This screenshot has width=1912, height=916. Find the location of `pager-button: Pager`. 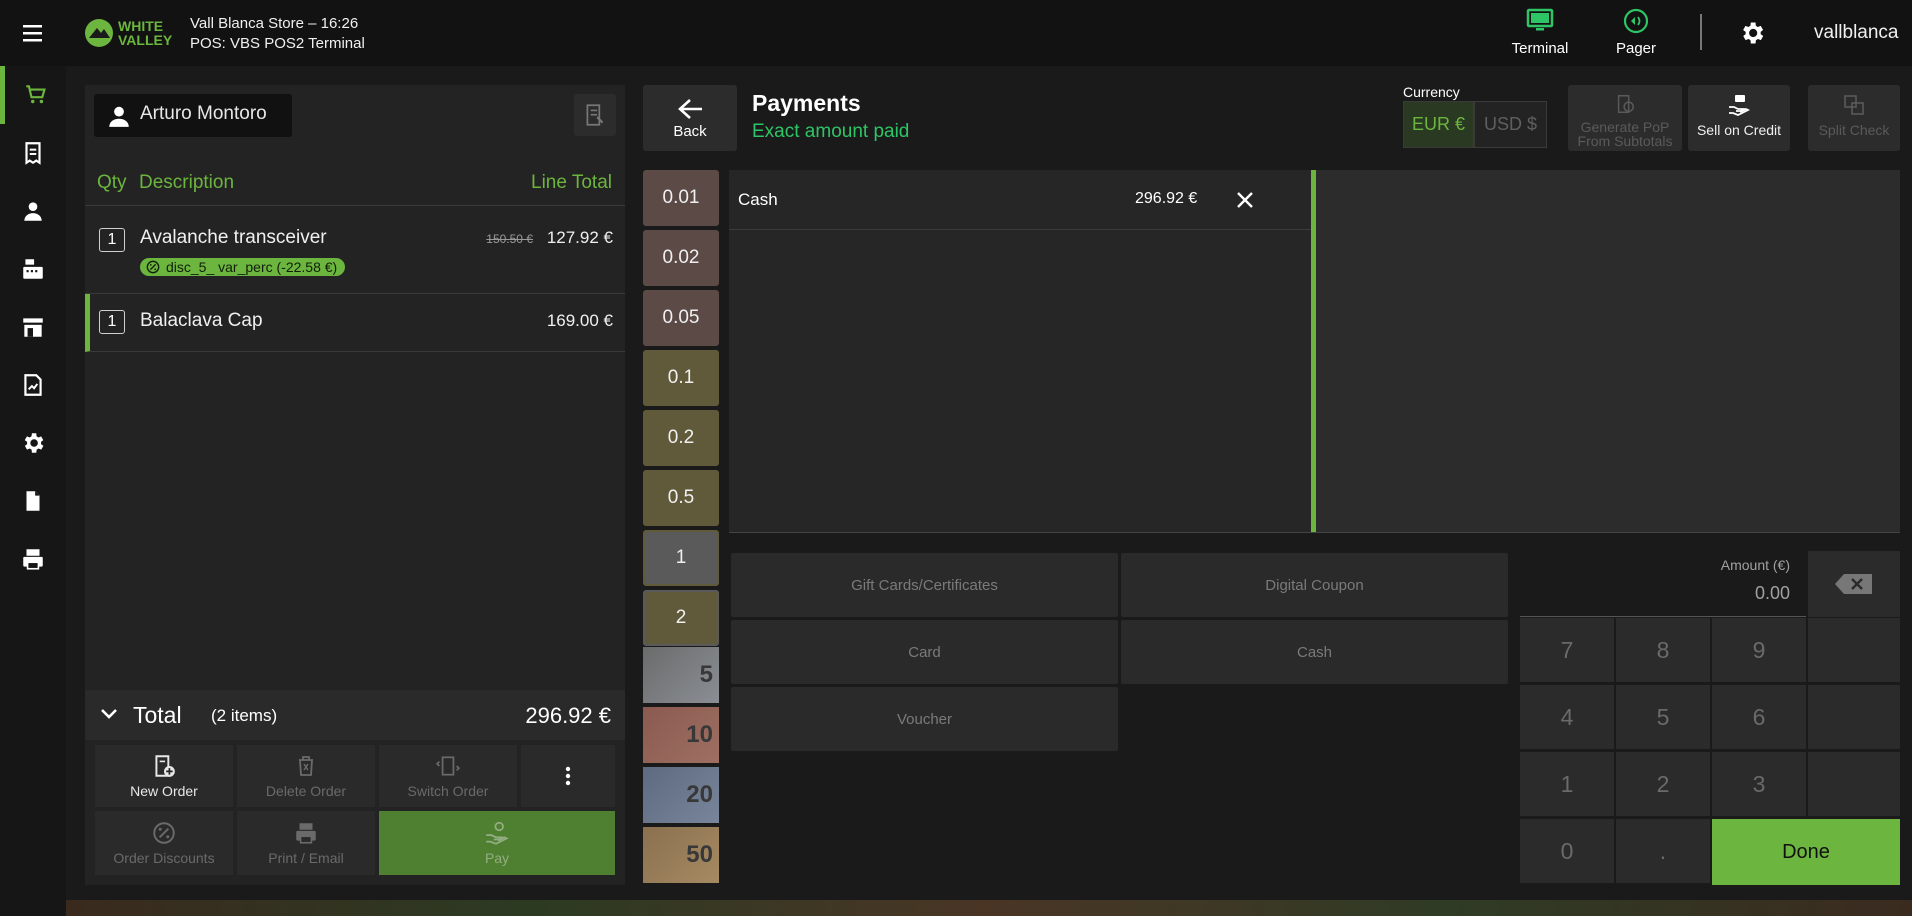

pager-button: Pager is located at coordinates (1636, 35).